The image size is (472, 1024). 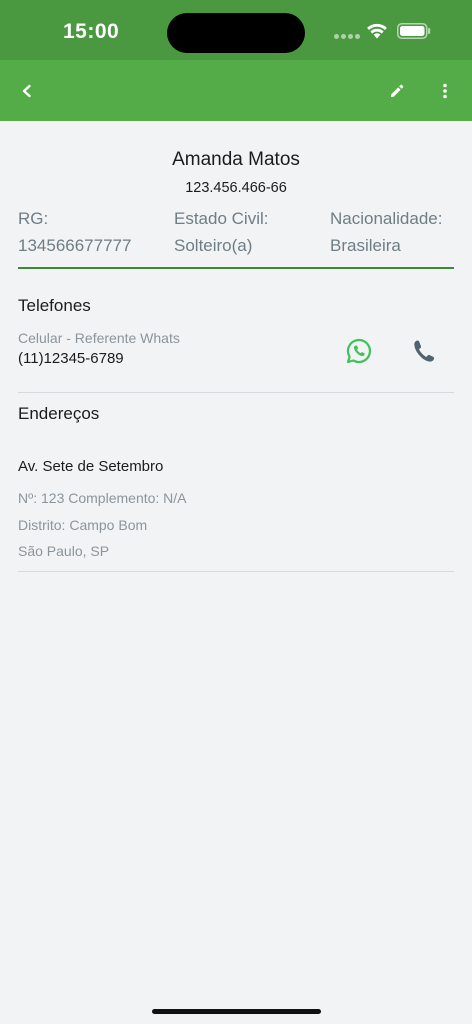 What do you see at coordinates (64, 551) in the screenshot?
I see `address-city-state: São Paulo, SP` at bounding box center [64, 551].